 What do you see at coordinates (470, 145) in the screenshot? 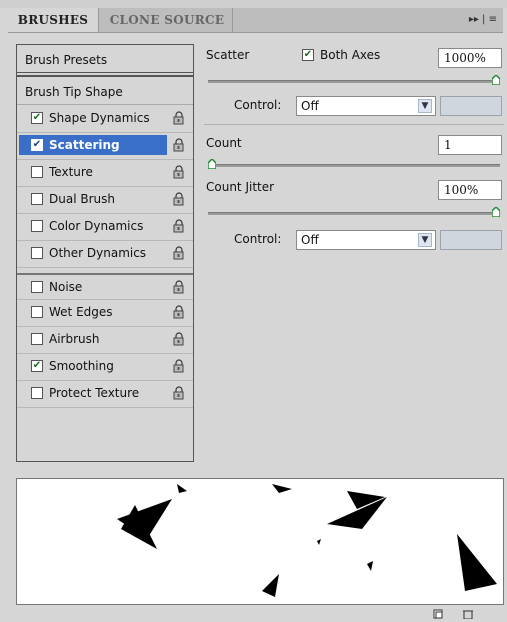
I see `count-value-field: 1` at bounding box center [470, 145].